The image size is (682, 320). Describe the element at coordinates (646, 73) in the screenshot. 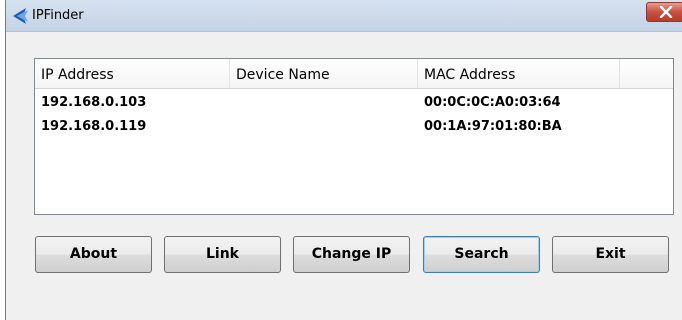

I see `column-header-empty` at that location.